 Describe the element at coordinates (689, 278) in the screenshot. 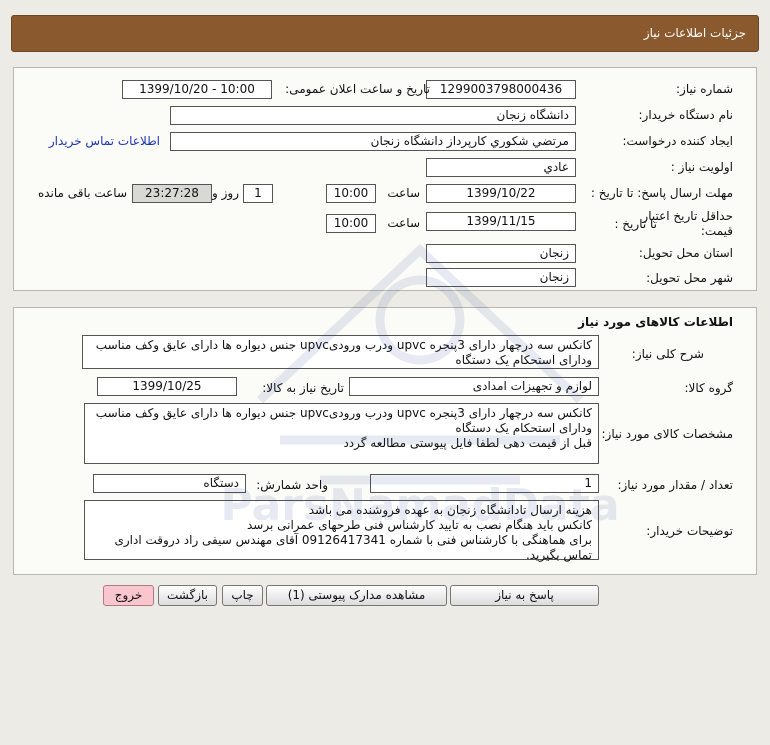

I see `delivery-city-label: شهر محل تحویل:` at that location.